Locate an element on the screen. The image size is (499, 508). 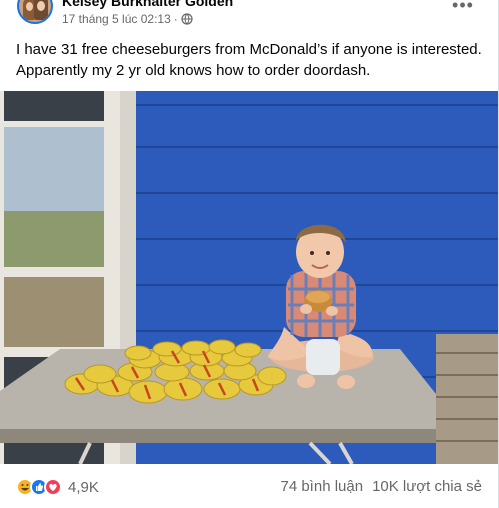
comments-count: 74 bình luận is located at coordinates (321, 486).